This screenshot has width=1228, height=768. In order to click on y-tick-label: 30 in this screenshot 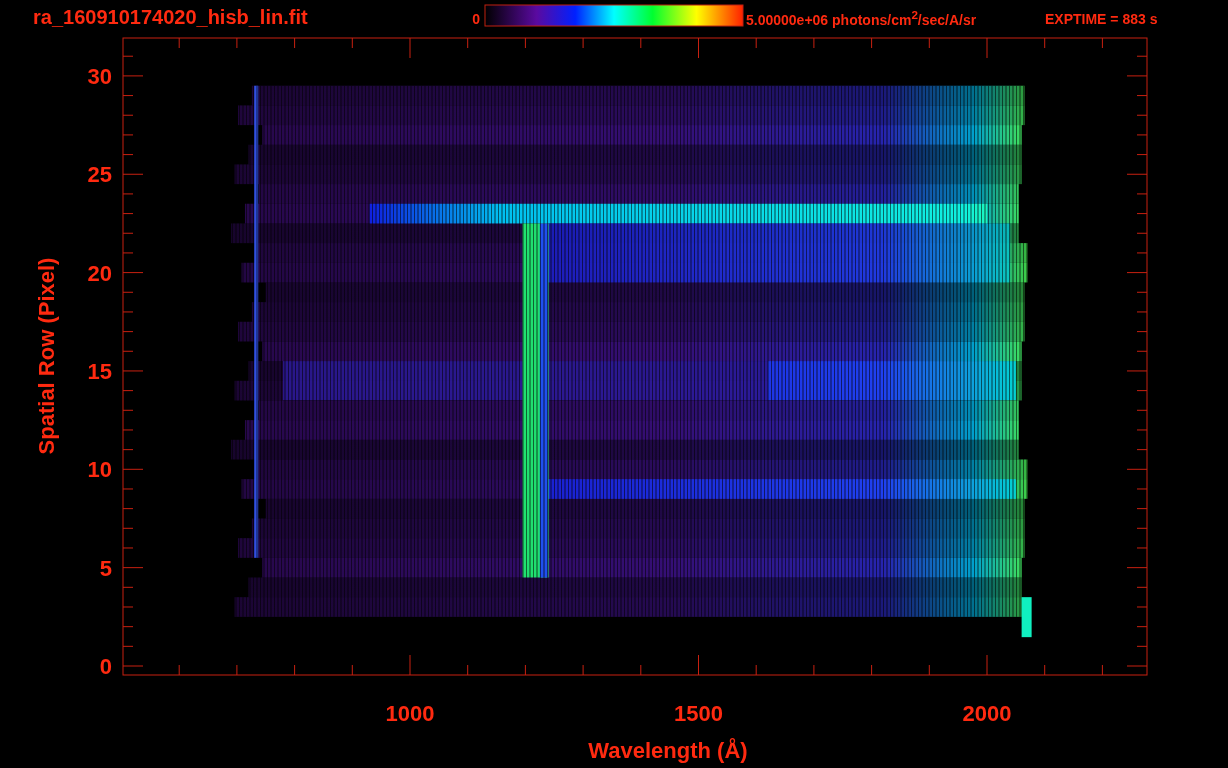, I will do `click(99, 76)`.